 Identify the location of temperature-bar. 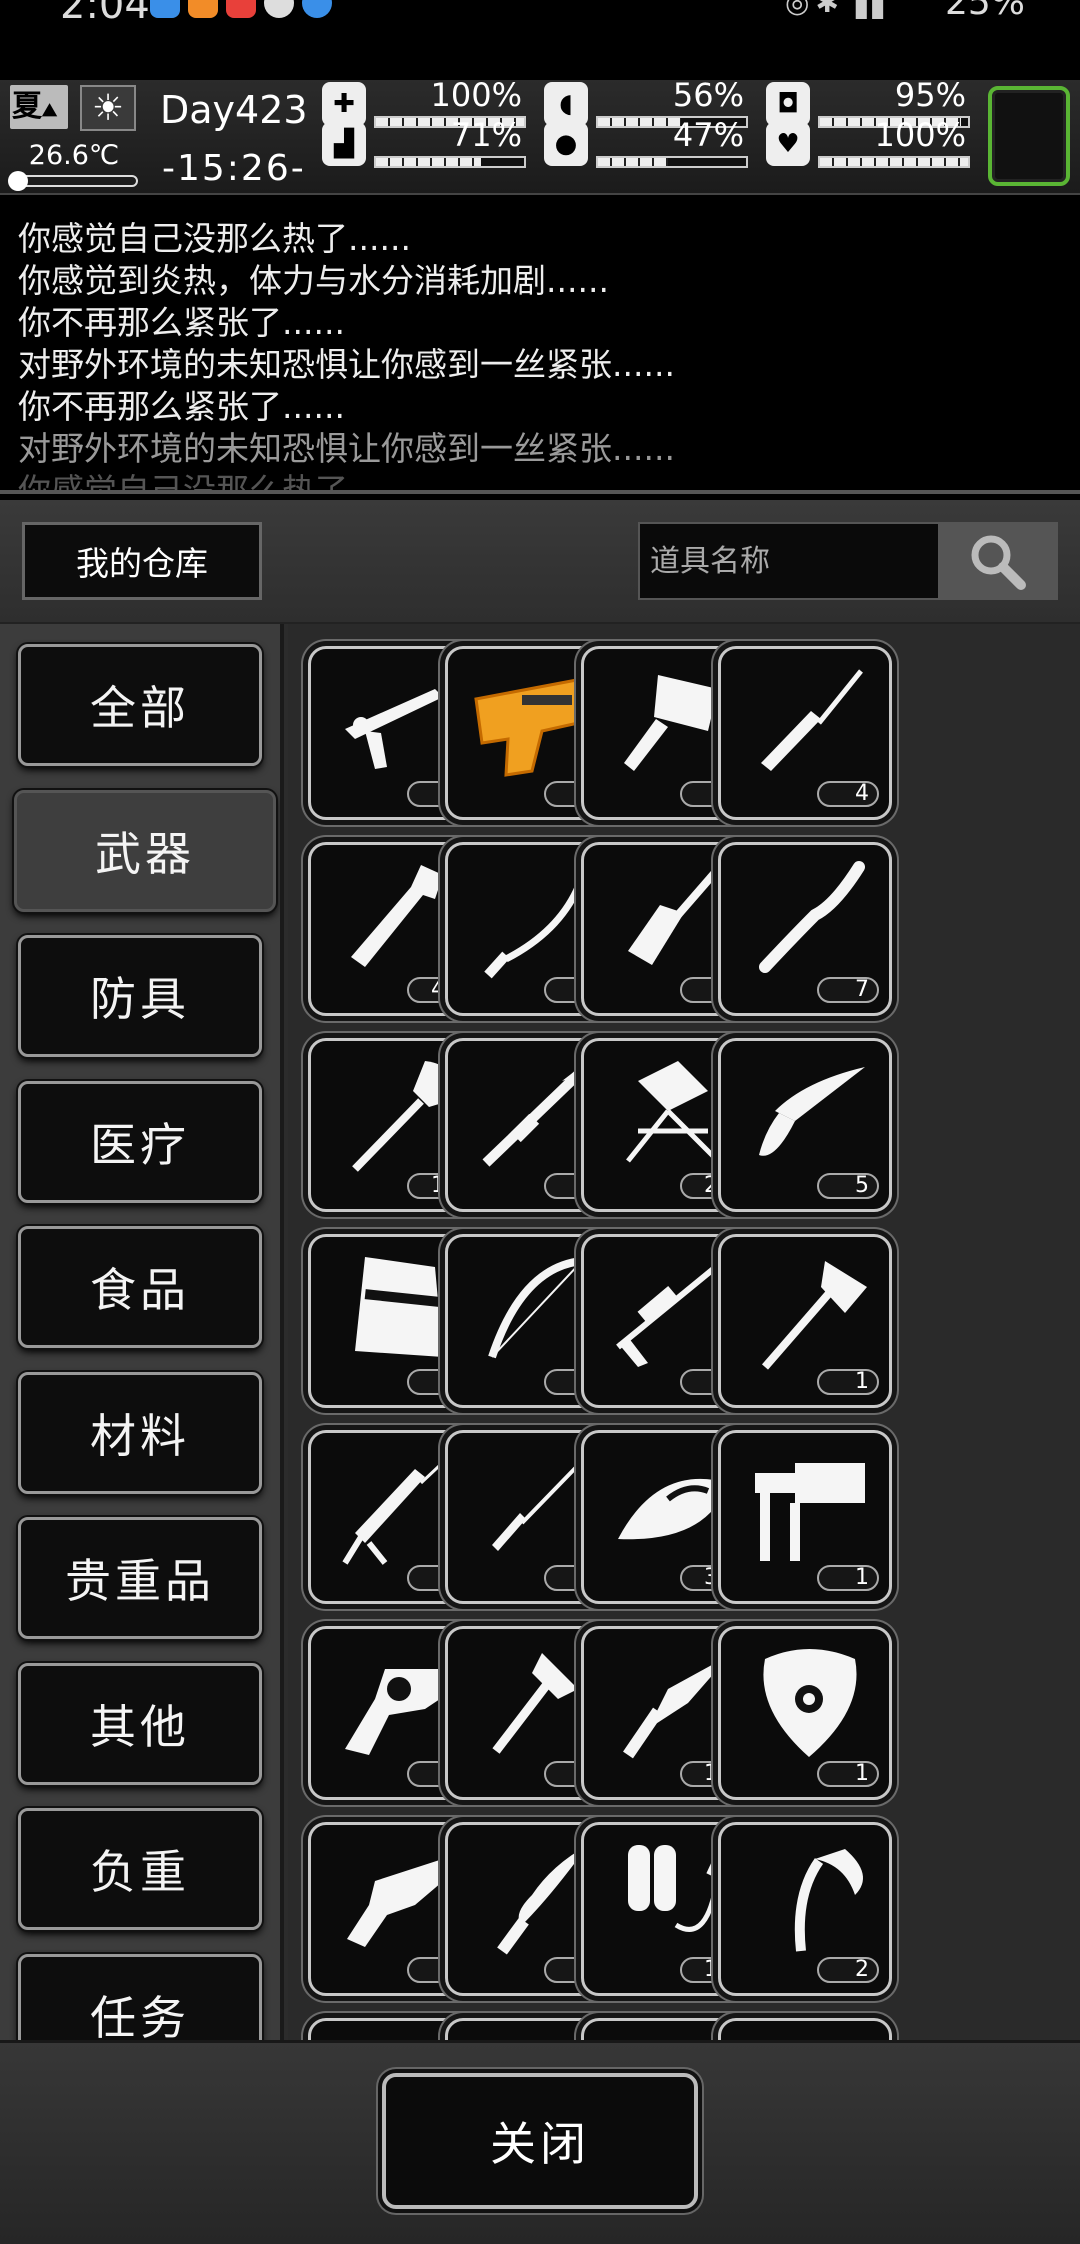
(73, 181).